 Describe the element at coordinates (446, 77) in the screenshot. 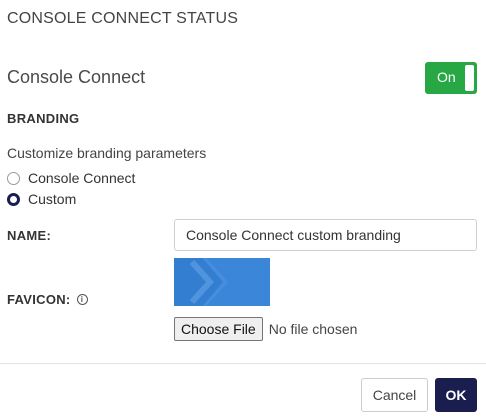

I see `toggle-state-label: On` at that location.